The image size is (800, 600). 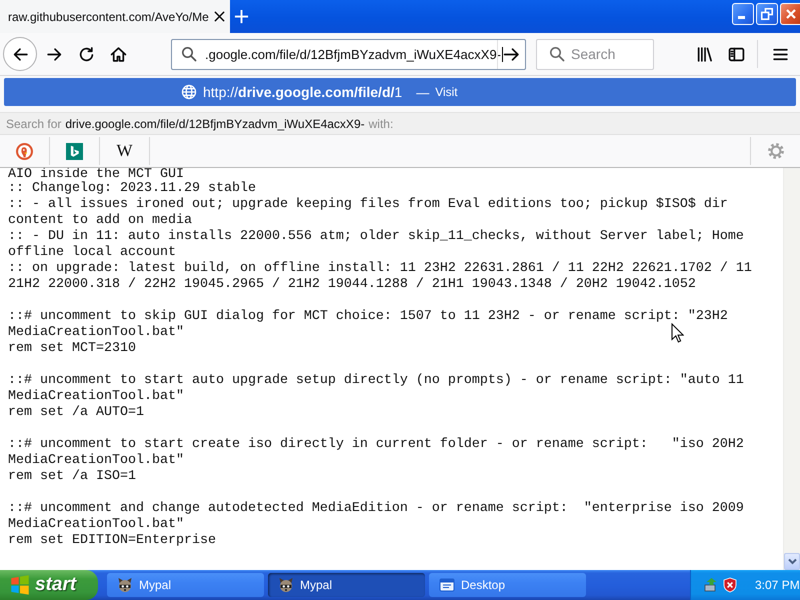 I want to click on tile-logo-icon, so click(x=74, y=151).